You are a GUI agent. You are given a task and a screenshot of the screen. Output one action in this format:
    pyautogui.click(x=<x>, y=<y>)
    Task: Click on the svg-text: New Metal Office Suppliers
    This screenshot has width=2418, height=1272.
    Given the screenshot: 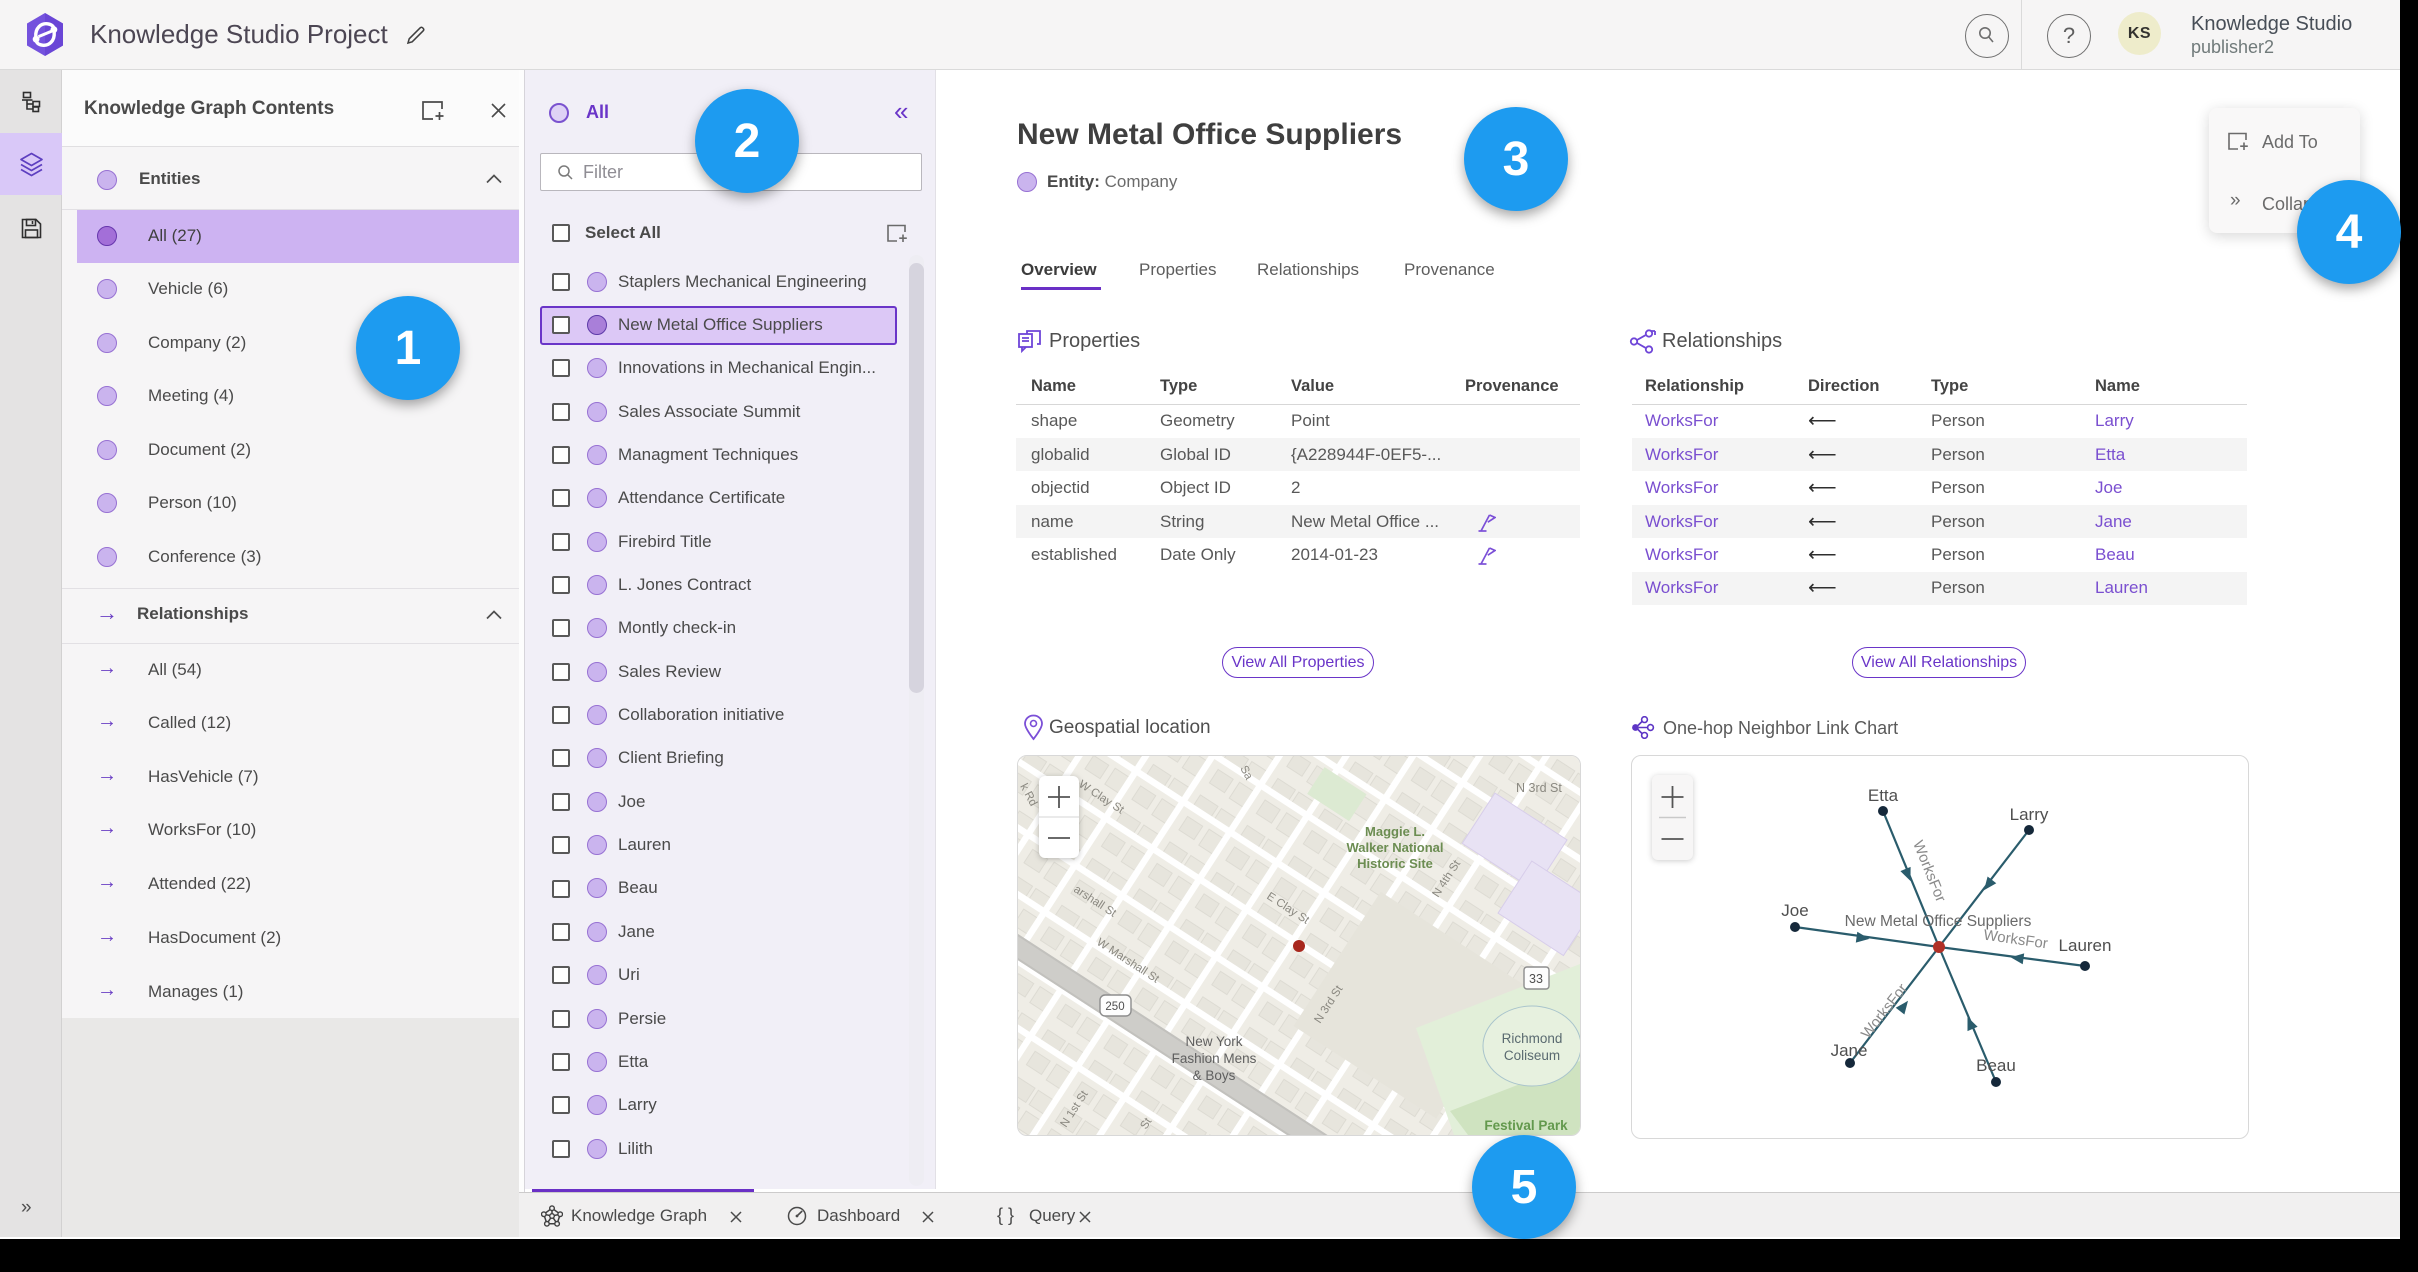 What is the action you would take?
    pyautogui.click(x=1938, y=921)
    